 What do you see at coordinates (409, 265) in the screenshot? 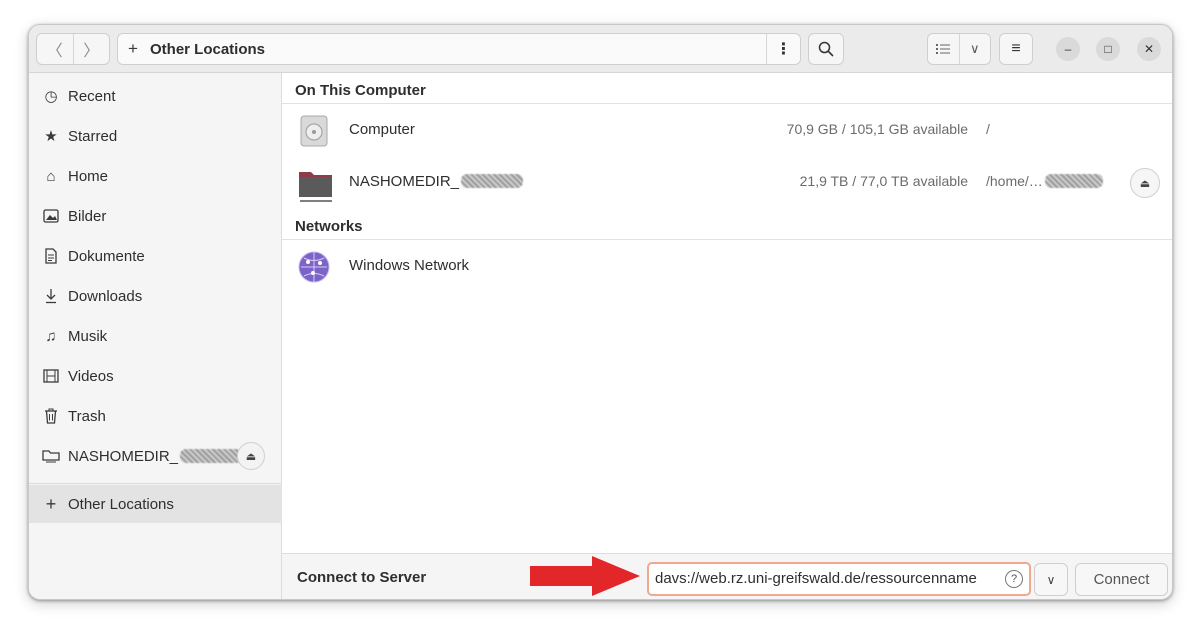
I see `location-name: Windows Network` at bounding box center [409, 265].